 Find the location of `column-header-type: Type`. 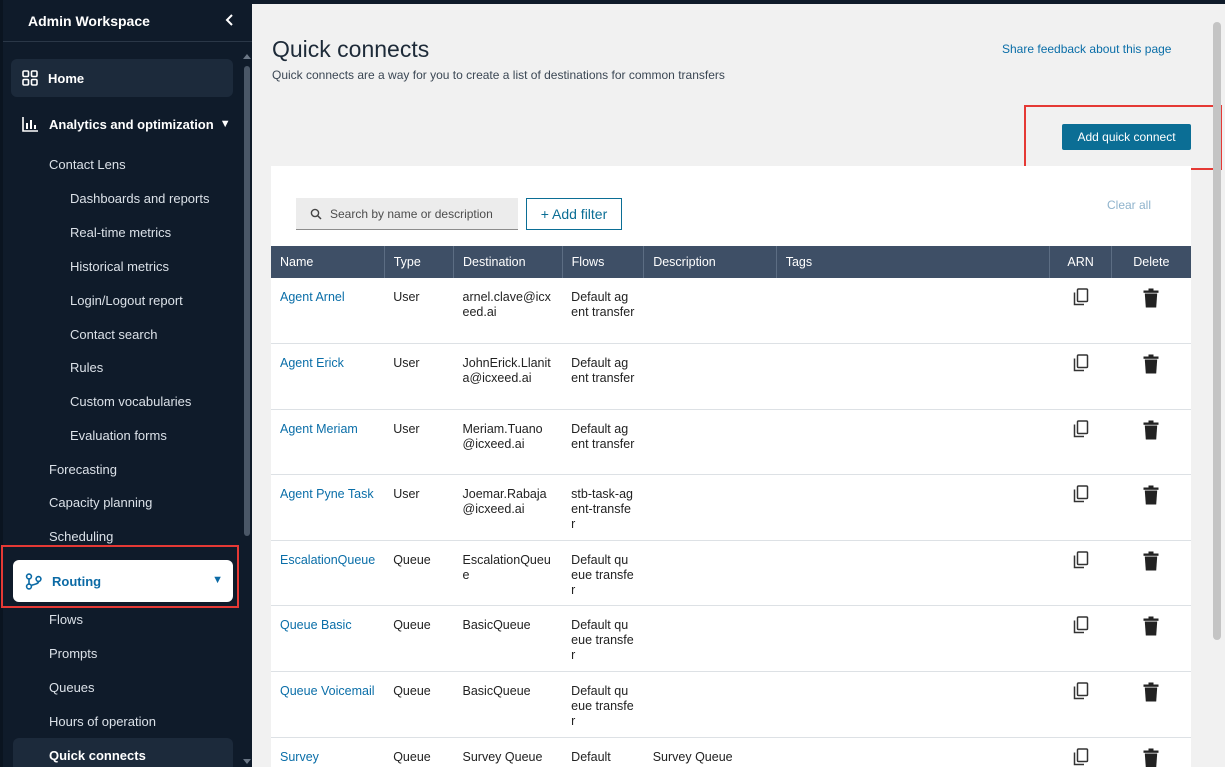

column-header-type: Type is located at coordinates (419, 262).